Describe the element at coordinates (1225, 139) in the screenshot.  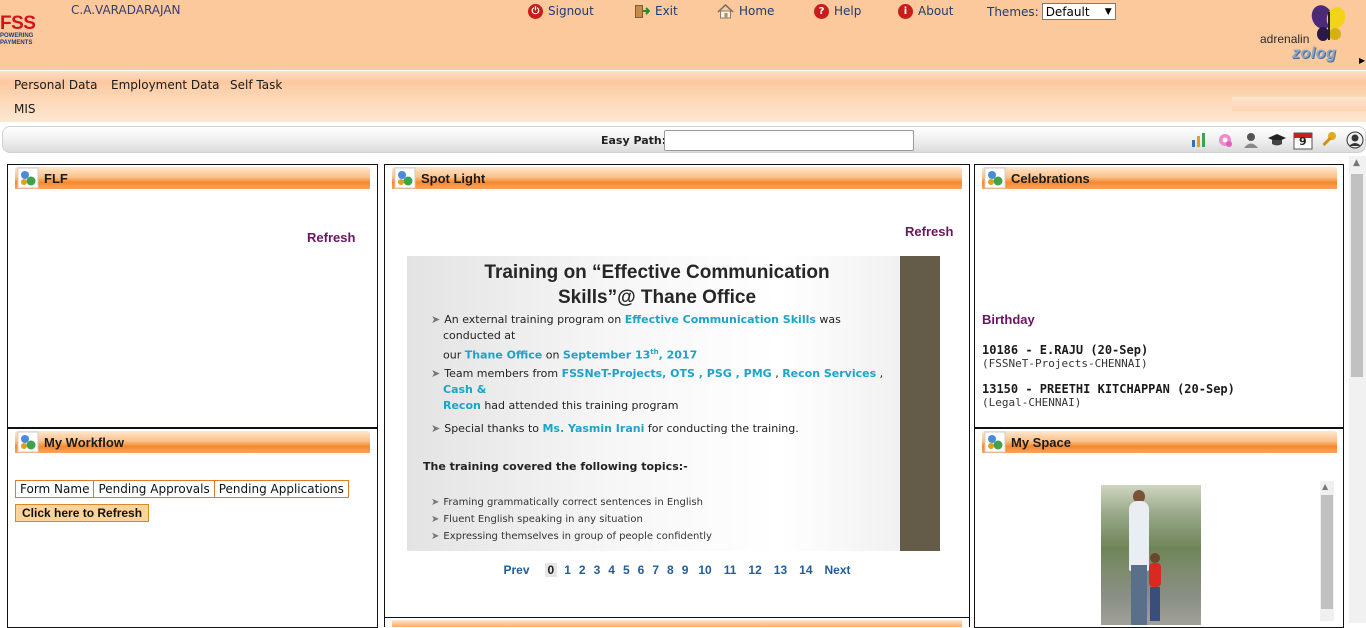
I see `settings-flower-icon` at that location.